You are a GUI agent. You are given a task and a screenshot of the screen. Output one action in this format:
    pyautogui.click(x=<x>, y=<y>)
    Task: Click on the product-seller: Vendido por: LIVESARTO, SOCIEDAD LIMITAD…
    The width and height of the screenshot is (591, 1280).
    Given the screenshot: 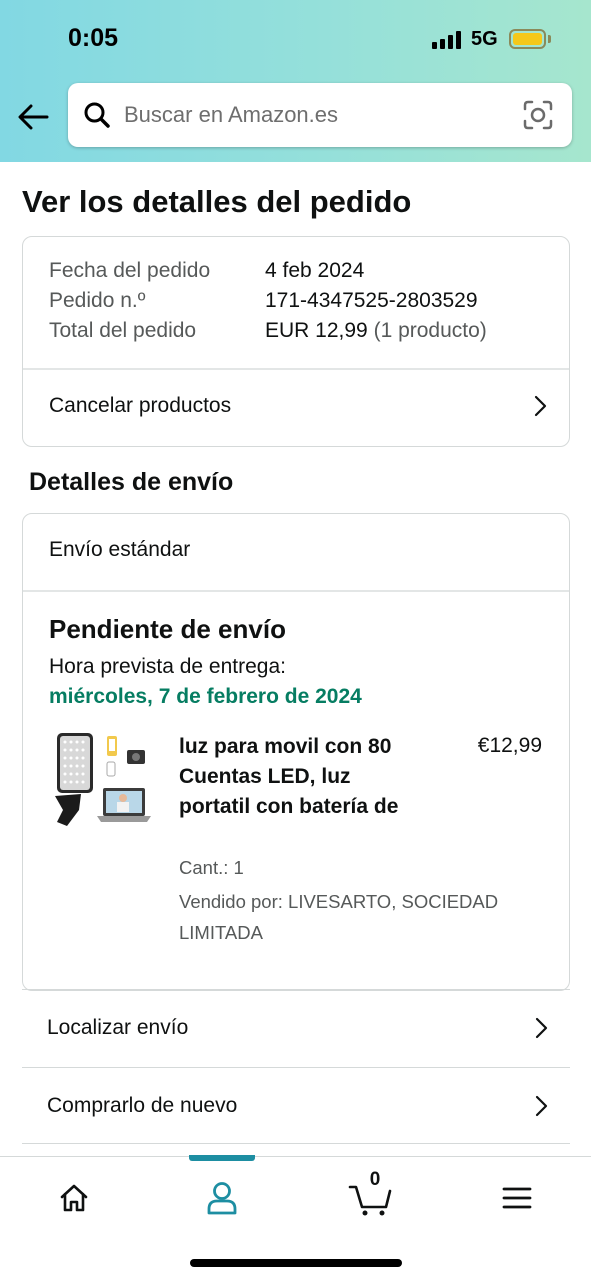 What is the action you would take?
    pyautogui.click(x=339, y=917)
    